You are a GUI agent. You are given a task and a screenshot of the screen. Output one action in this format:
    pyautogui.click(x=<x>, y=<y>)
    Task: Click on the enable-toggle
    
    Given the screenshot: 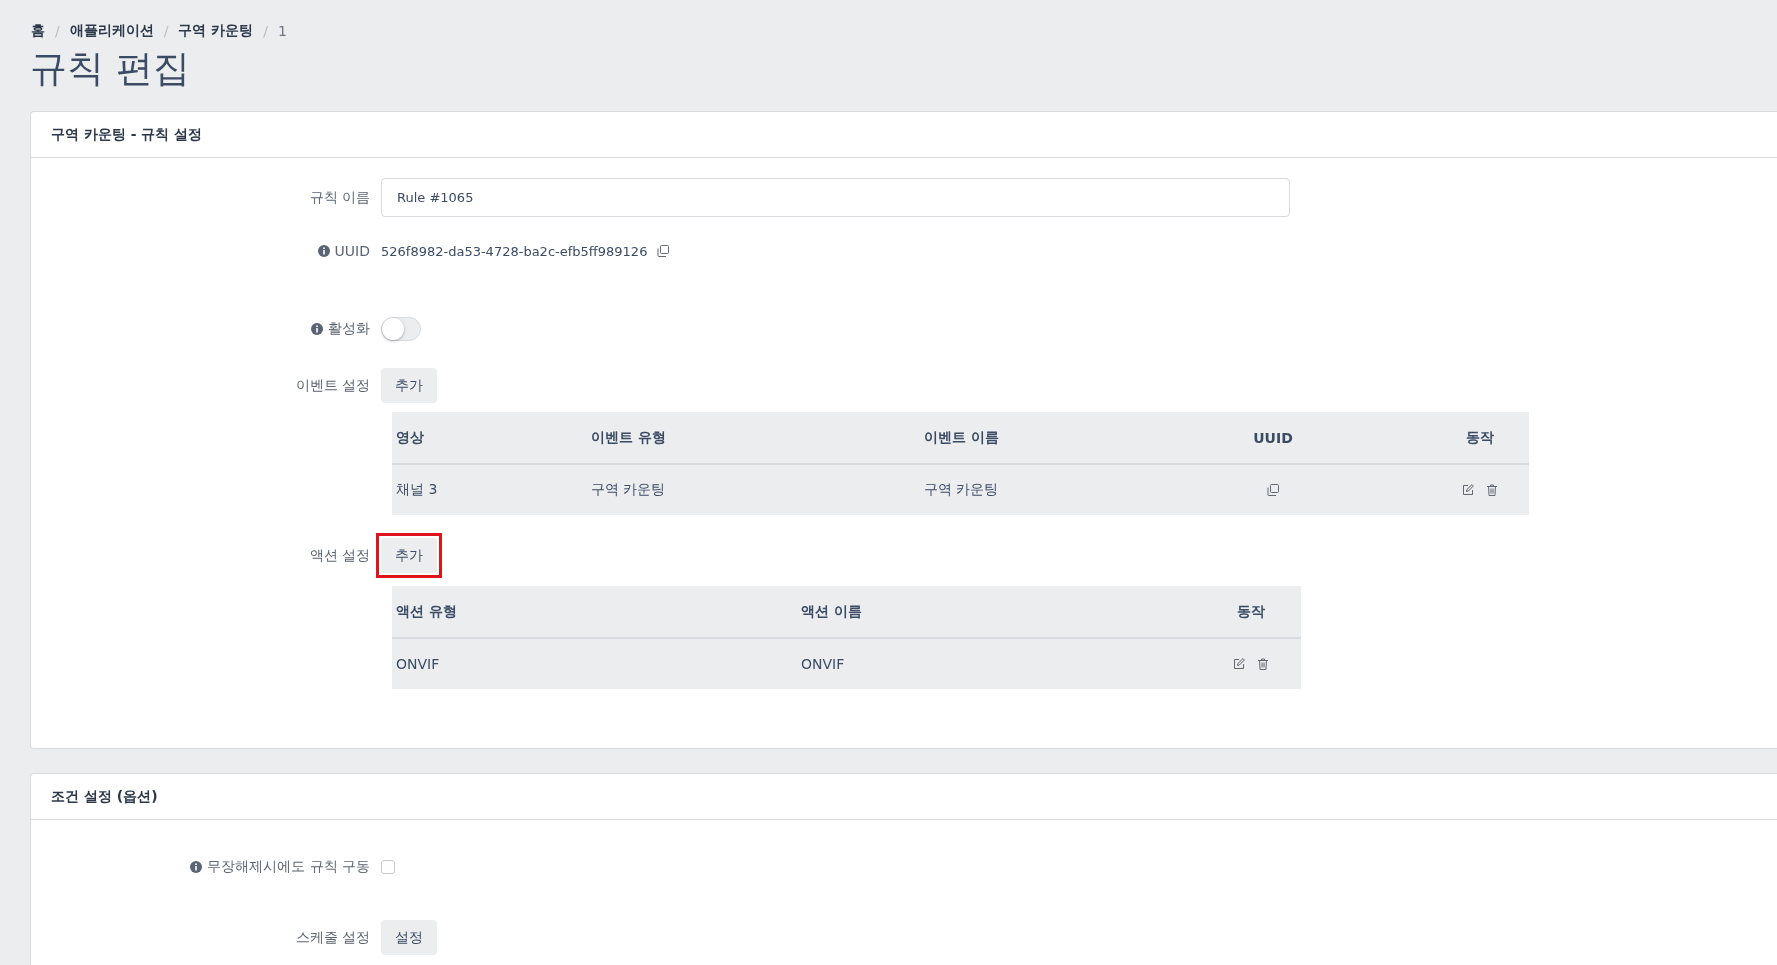 What is the action you would take?
    pyautogui.click(x=401, y=329)
    